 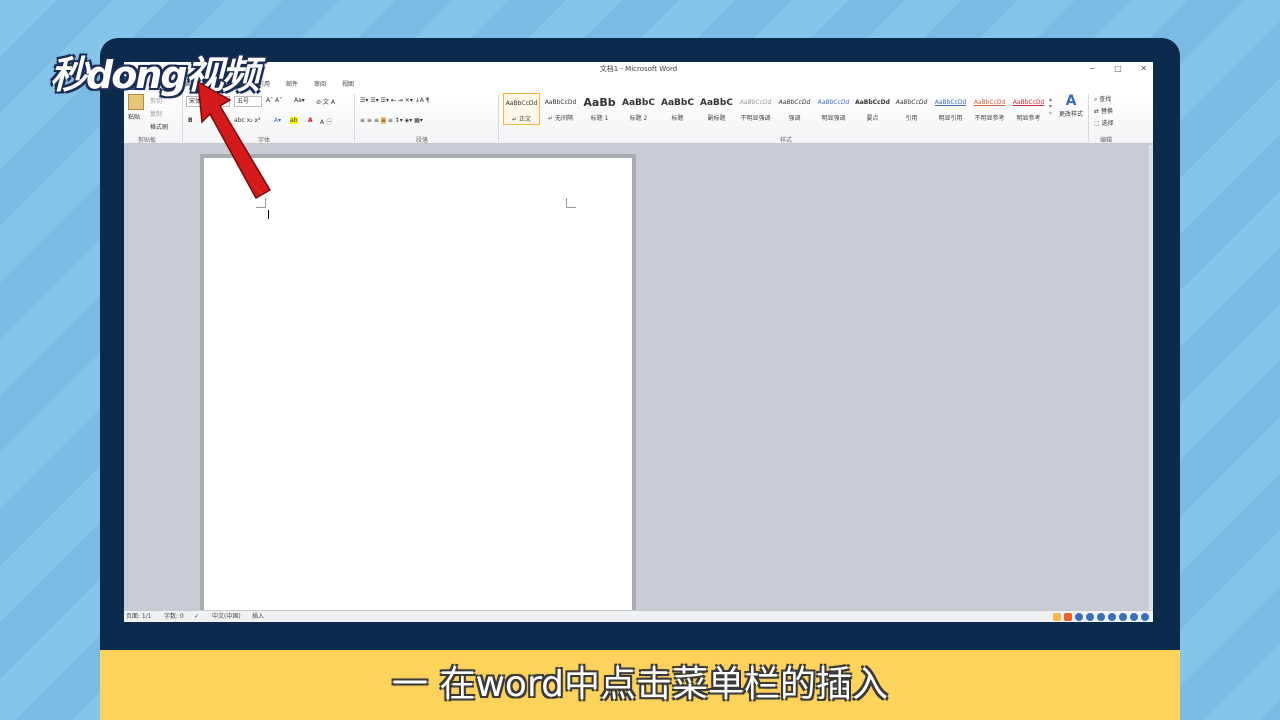 I want to click on clear-format-icon: ⊘ 文 A, so click(x=325, y=101).